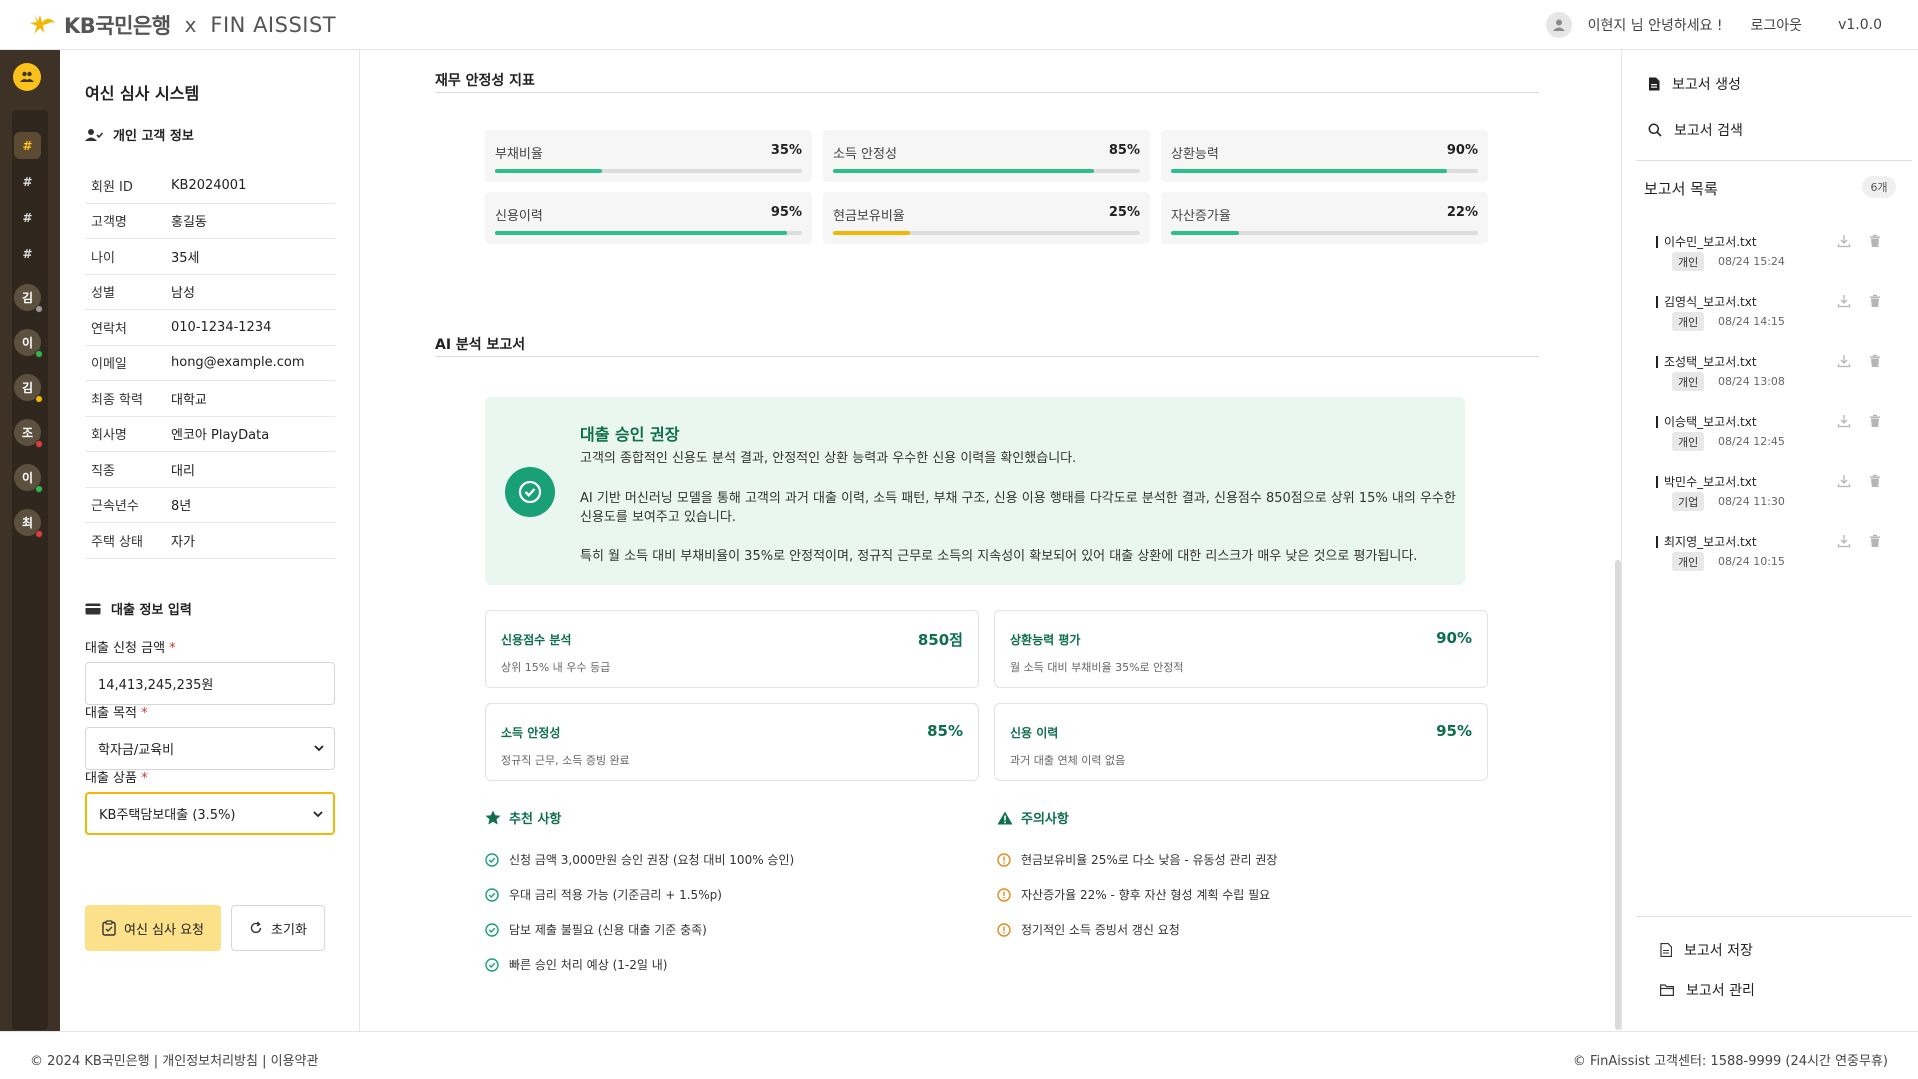  What do you see at coordinates (869, 216) in the screenshot?
I see `metric-label: 현금보유비율` at bounding box center [869, 216].